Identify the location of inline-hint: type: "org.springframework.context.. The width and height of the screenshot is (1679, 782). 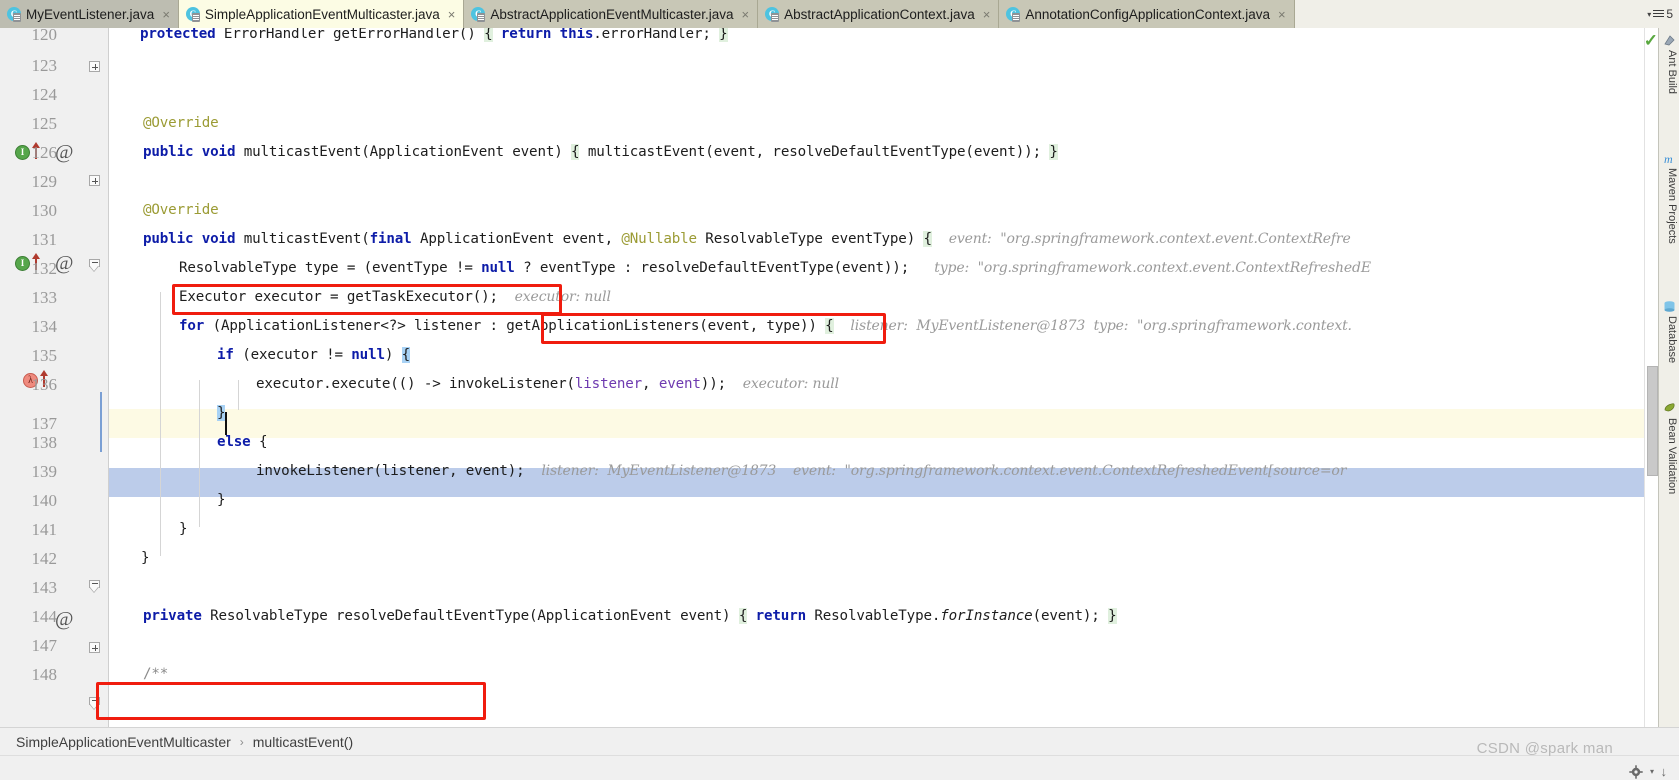
(1222, 326).